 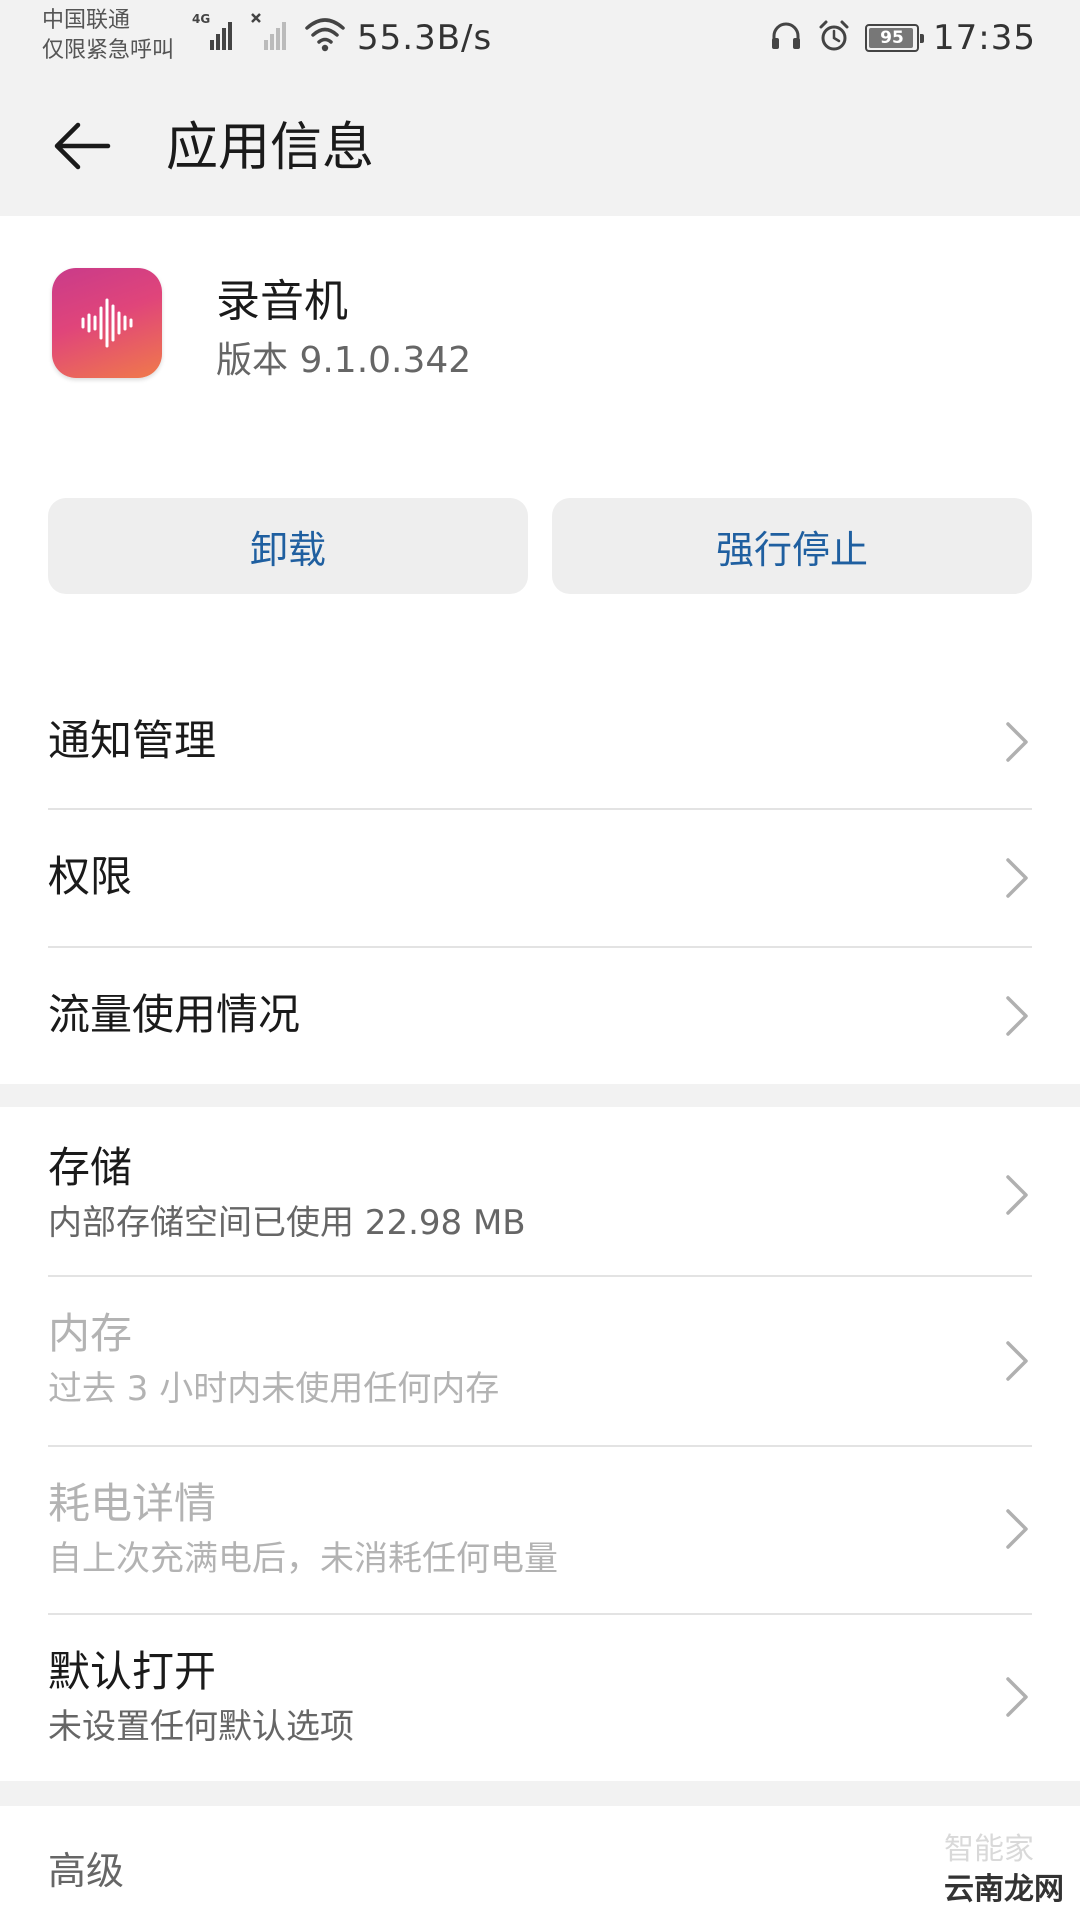 I want to click on back-button, so click(x=82, y=148).